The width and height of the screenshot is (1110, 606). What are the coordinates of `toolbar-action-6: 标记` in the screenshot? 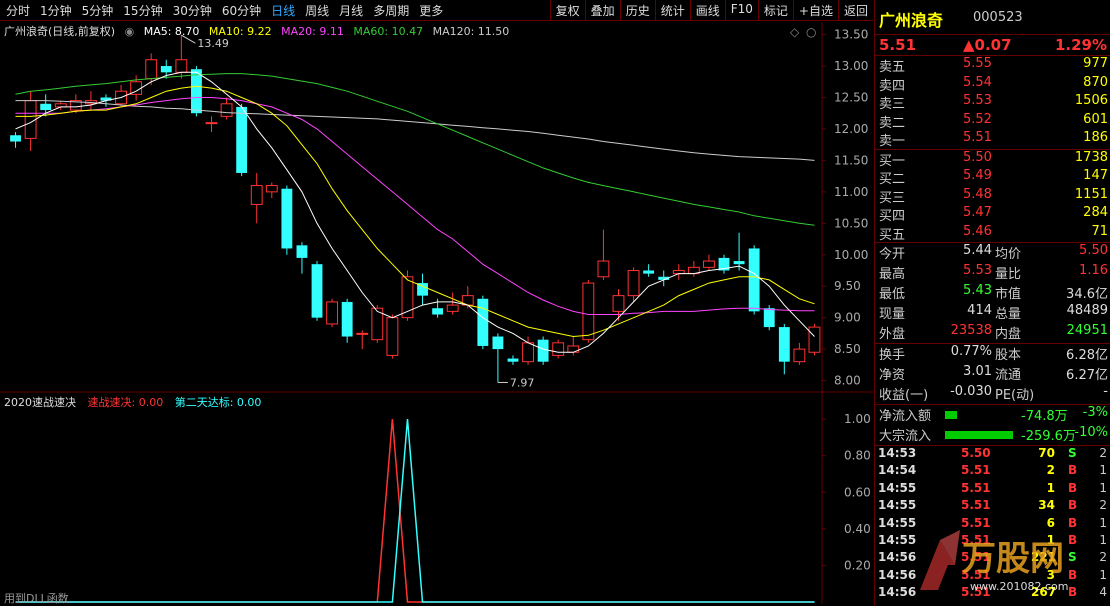 It's located at (775, 10).